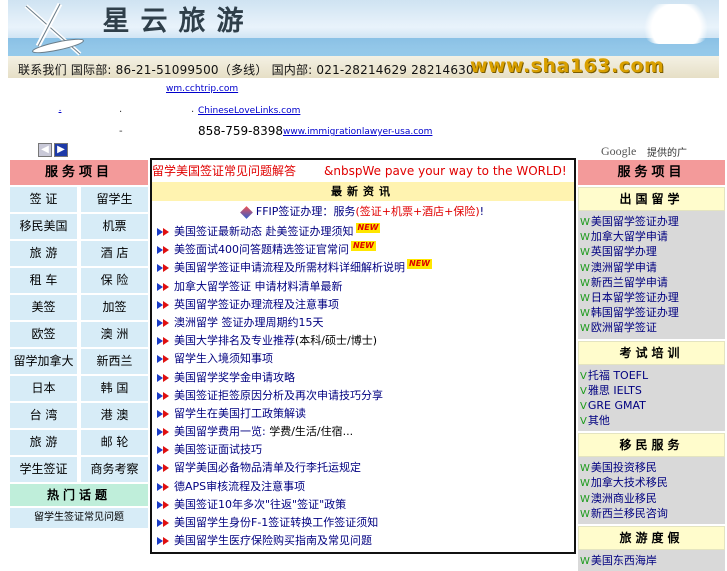 The image size is (727, 571). Describe the element at coordinates (114, 226) in the screenshot. I see `service-link: 机票` at that location.